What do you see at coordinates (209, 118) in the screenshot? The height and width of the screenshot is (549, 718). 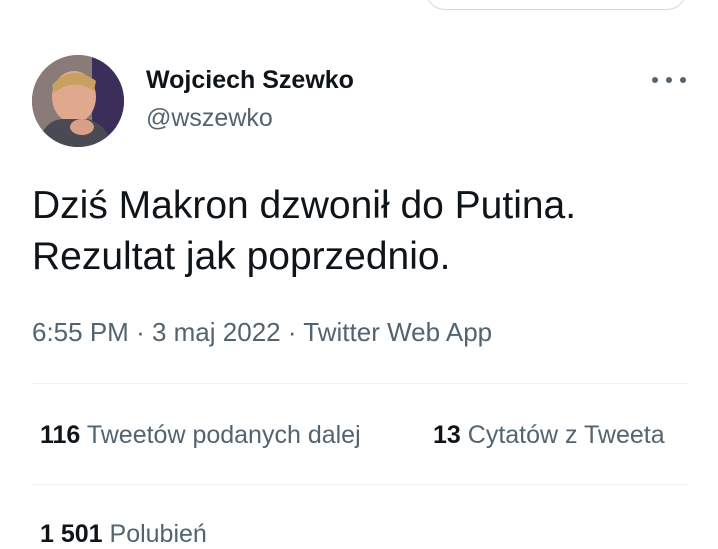 I see `author-handle: @wszewko` at bounding box center [209, 118].